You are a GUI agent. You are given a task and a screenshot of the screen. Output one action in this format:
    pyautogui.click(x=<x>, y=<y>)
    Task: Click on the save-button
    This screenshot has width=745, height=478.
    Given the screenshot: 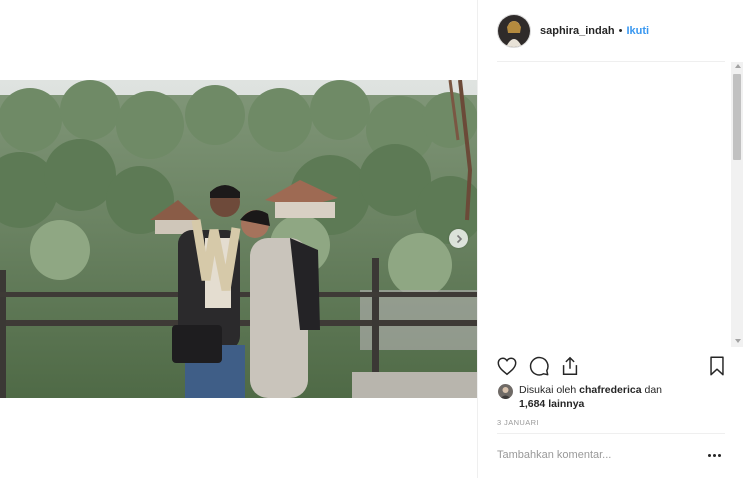 What is the action you would take?
    pyautogui.click(x=717, y=366)
    